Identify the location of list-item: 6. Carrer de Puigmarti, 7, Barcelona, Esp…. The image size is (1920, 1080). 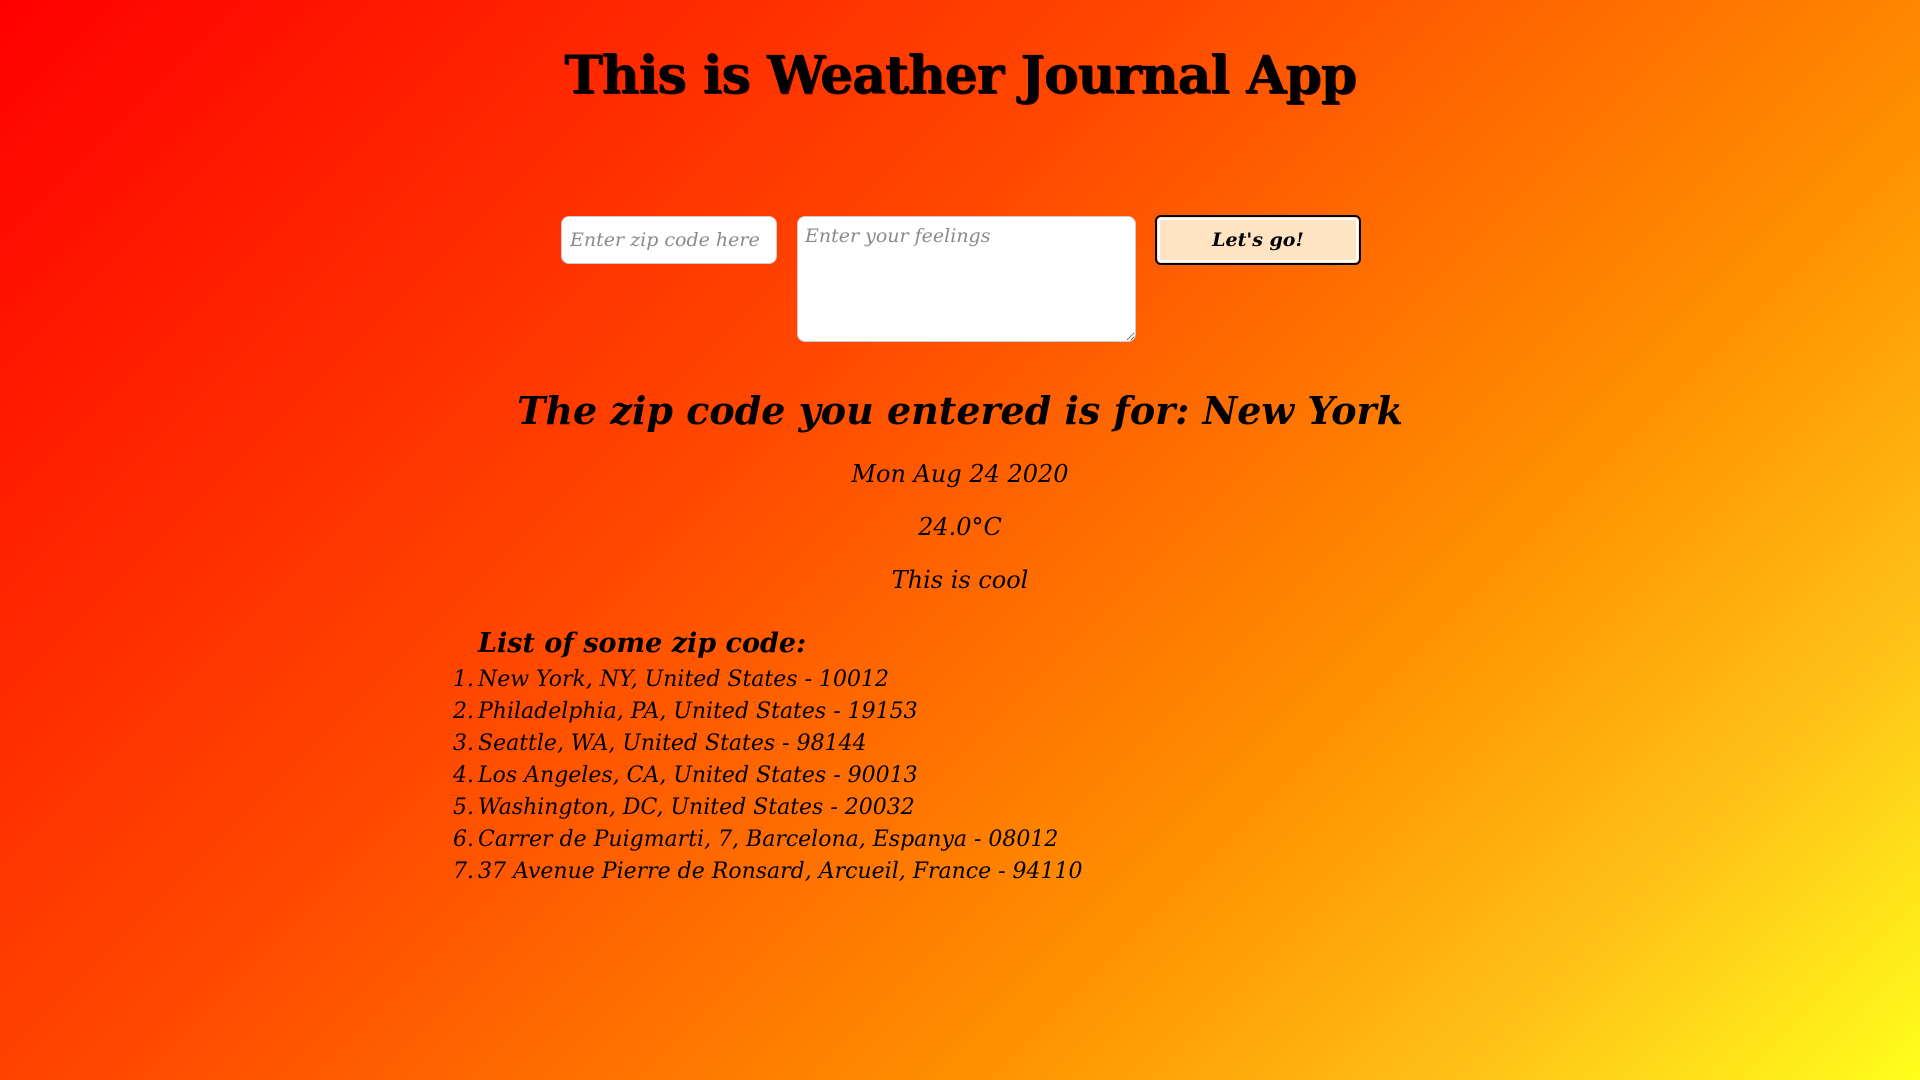
(768, 840).